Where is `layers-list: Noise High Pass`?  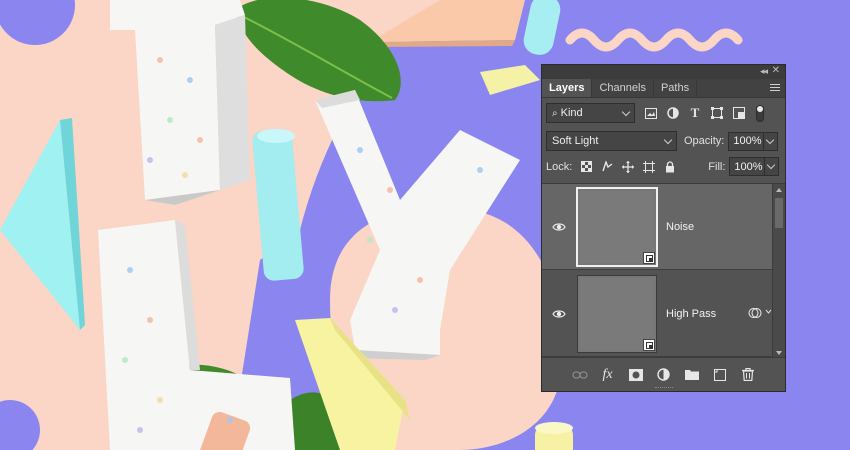 layers-list: Noise High Pass is located at coordinates (663, 270).